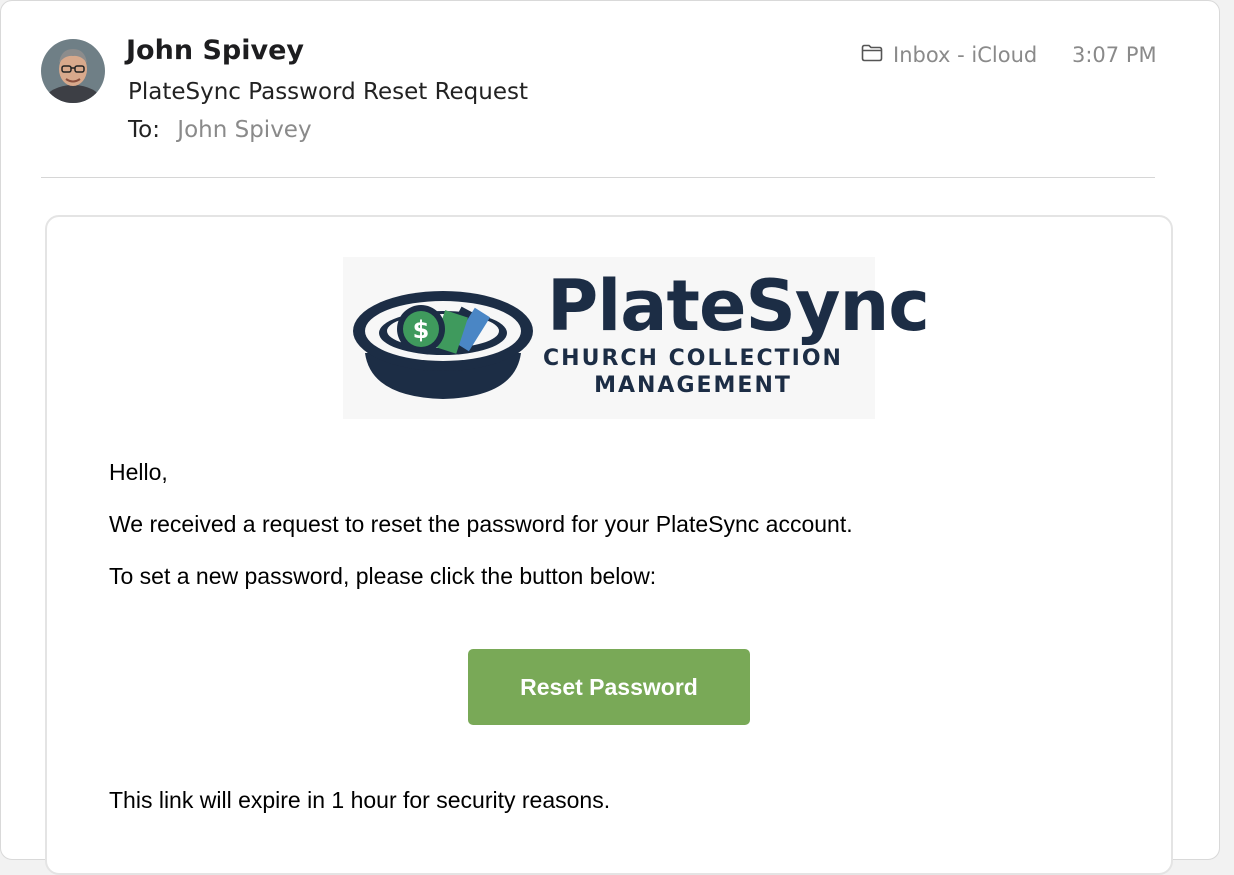 The image size is (1234, 875). Describe the element at coordinates (965, 55) in the screenshot. I see `mailbox-label: Inbox - iCloud` at that location.